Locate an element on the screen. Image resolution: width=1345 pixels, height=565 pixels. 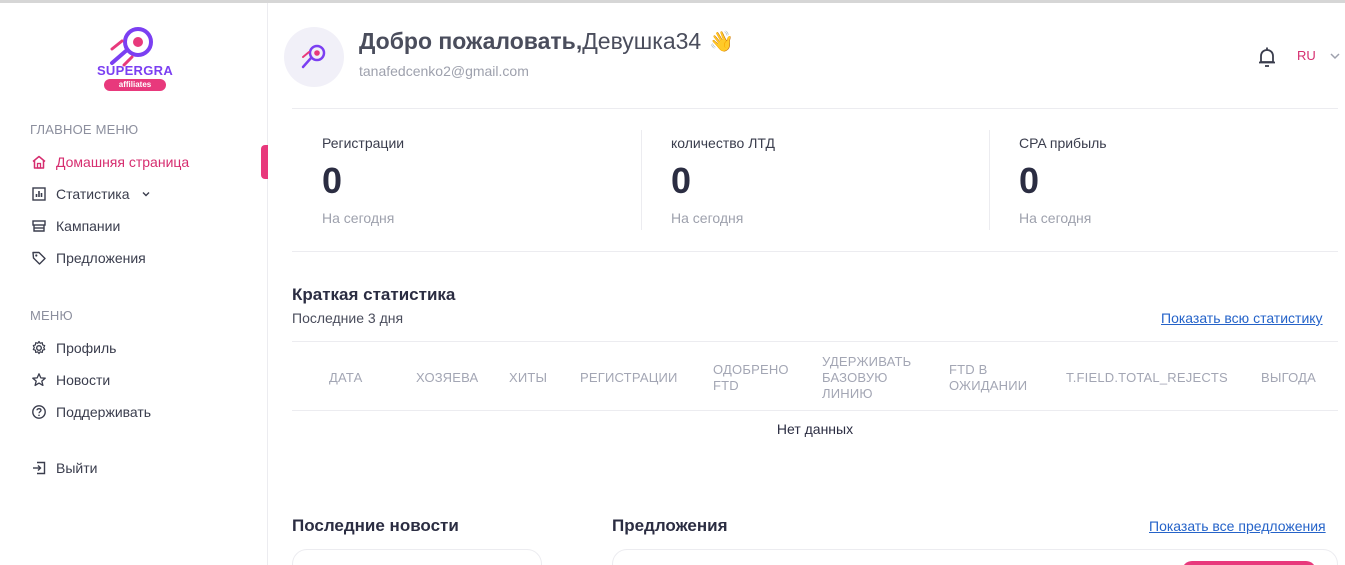
sidebar-item-support: Поддерживать is located at coordinates (90, 412).